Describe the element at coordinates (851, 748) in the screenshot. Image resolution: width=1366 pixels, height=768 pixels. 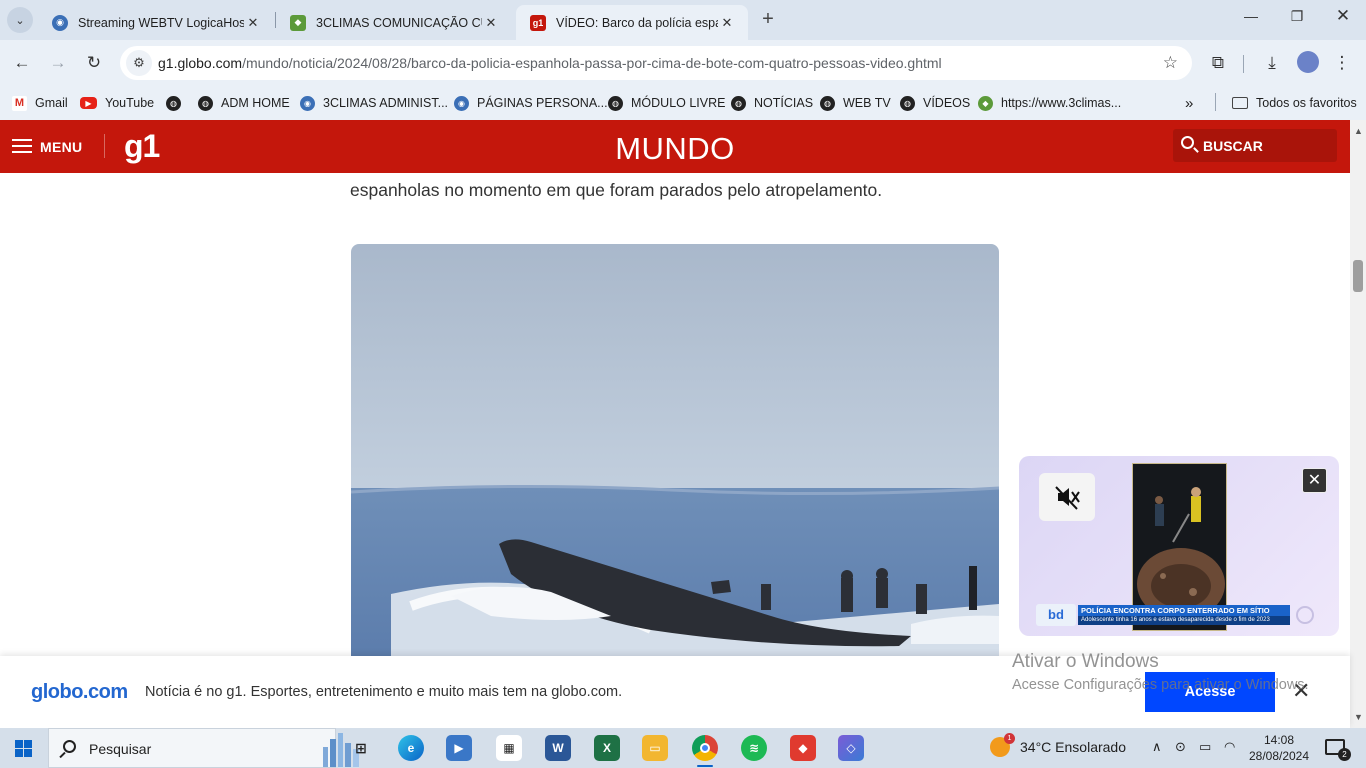
I see `copilot-icon: ◇` at that location.